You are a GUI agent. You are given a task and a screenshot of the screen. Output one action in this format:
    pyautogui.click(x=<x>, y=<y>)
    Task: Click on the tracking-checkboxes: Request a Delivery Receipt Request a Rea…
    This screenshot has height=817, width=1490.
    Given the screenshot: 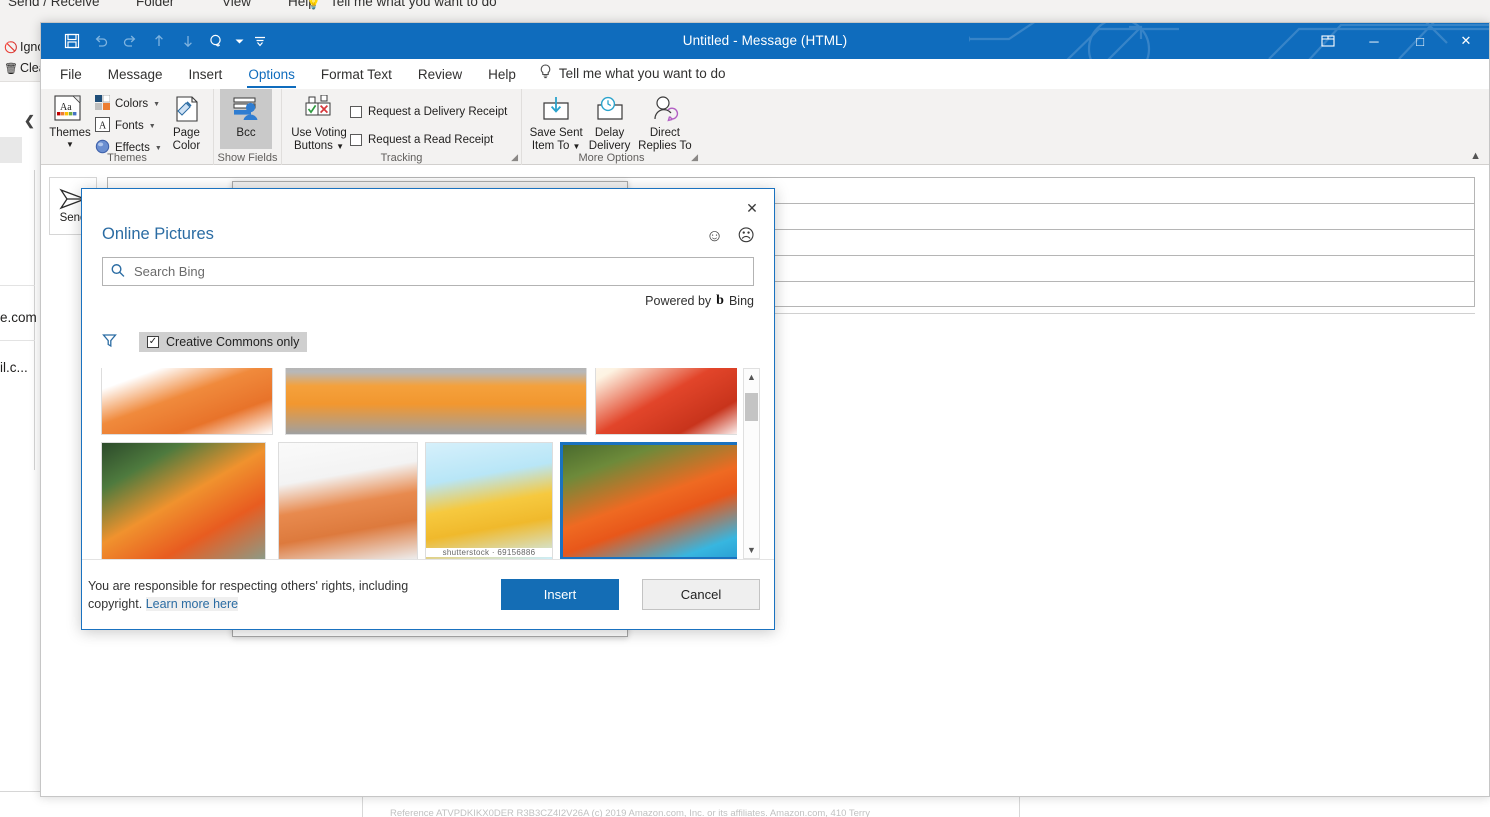 What is the action you would take?
    pyautogui.click(x=428, y=120)
    